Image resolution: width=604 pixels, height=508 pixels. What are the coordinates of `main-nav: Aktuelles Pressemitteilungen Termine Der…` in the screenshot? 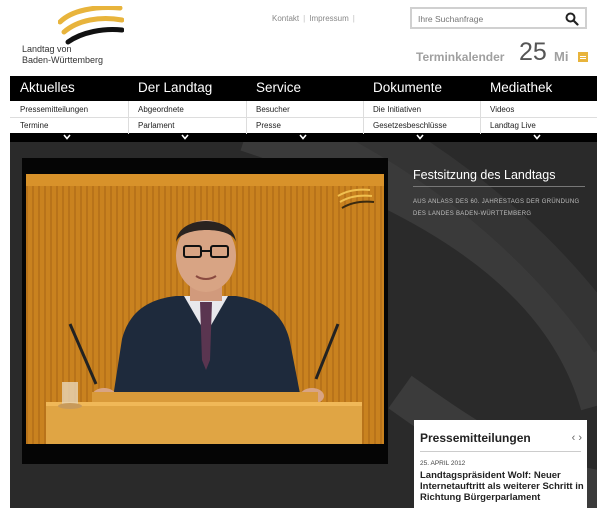 It's located at (303, 109).